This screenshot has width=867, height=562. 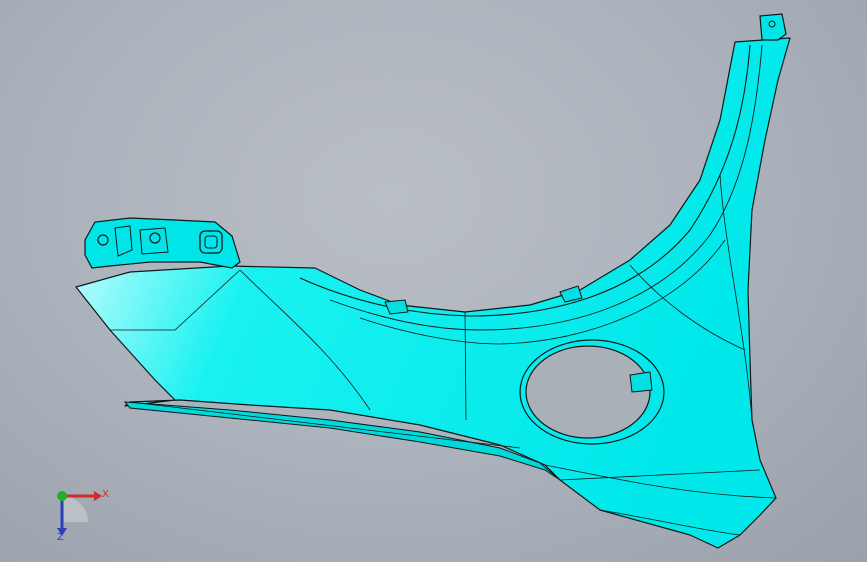 What do you see at coordinates (62, 496) in the screenshot?
I see `y-axis-dot` at bounding box center [62, 496].